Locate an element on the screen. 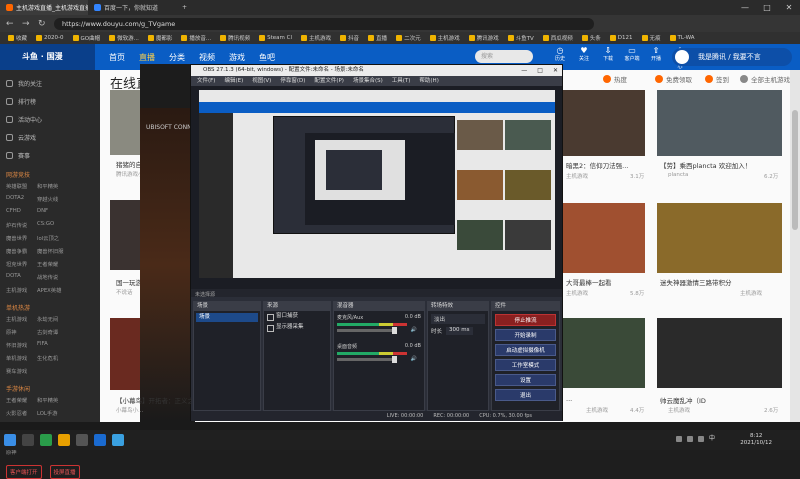 This screenshot has height=479, width=800. reload-icon: ↻ is located at coordinates (43, 24).